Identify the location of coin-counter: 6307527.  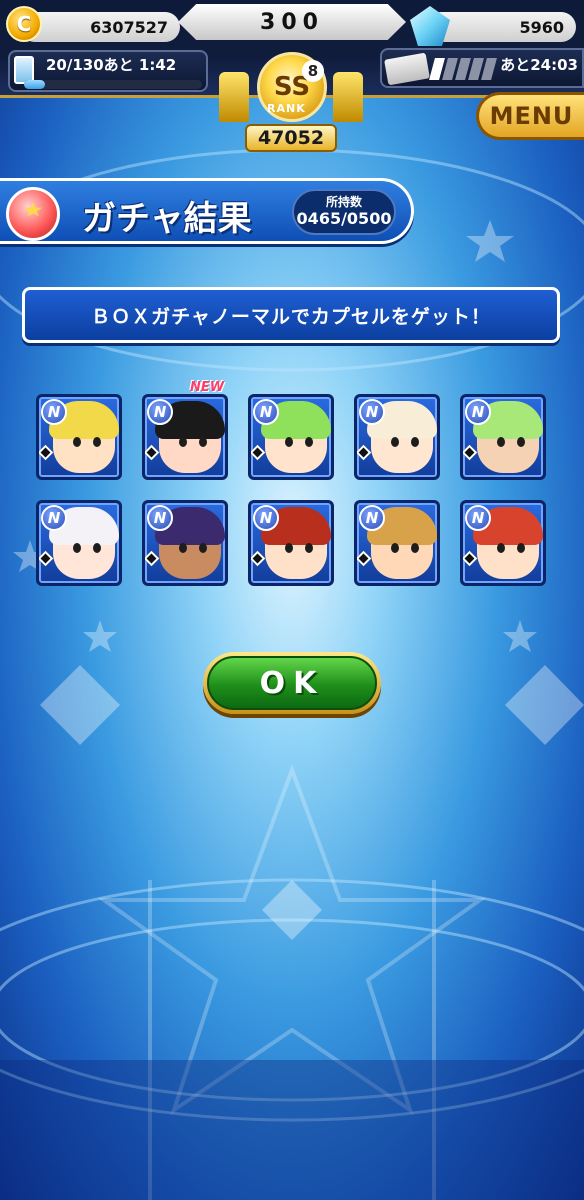
(100, 27).